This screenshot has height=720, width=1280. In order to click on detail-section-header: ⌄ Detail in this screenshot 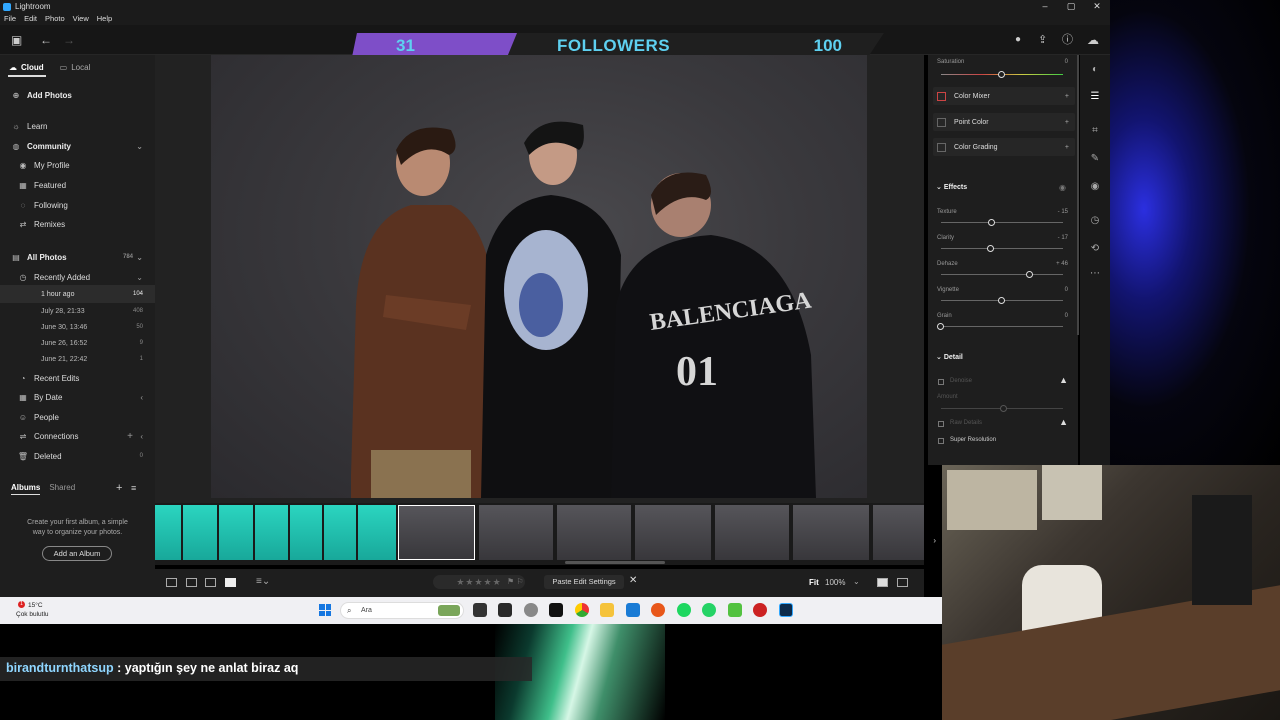, I will do `click(949, 357)`.